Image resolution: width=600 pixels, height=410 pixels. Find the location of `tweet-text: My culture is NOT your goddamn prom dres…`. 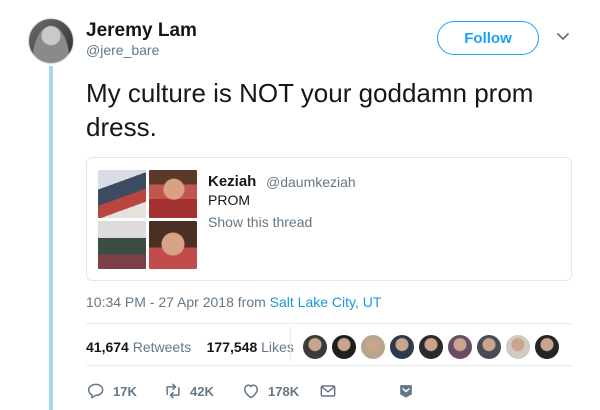

tweet-text: My culture is NOT your goddamn prom dres… is located at coordinates (310, 110).